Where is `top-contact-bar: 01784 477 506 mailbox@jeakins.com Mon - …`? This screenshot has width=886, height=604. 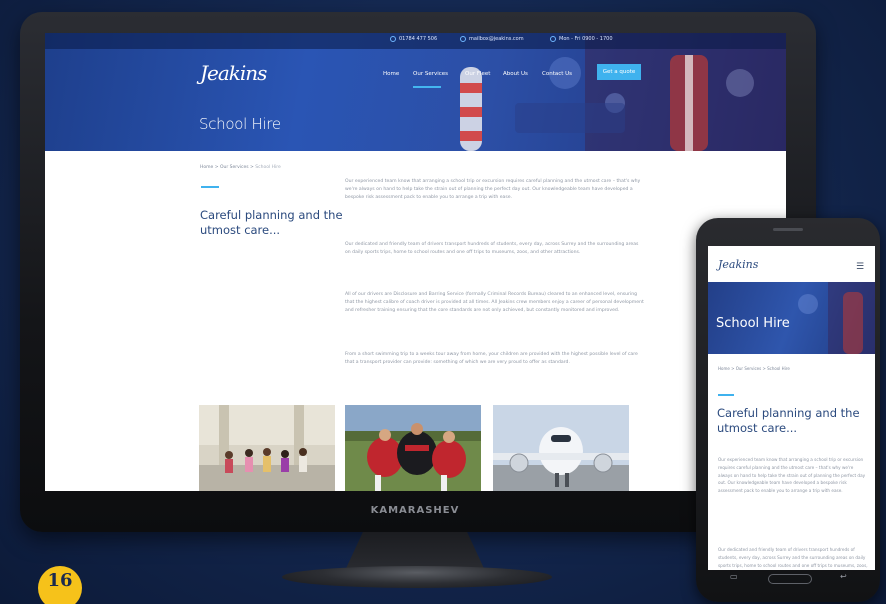
top-contact-bar: 01784 477 506 mailbox@jeakins.com Mon - … is located at coordinates (415, 41).